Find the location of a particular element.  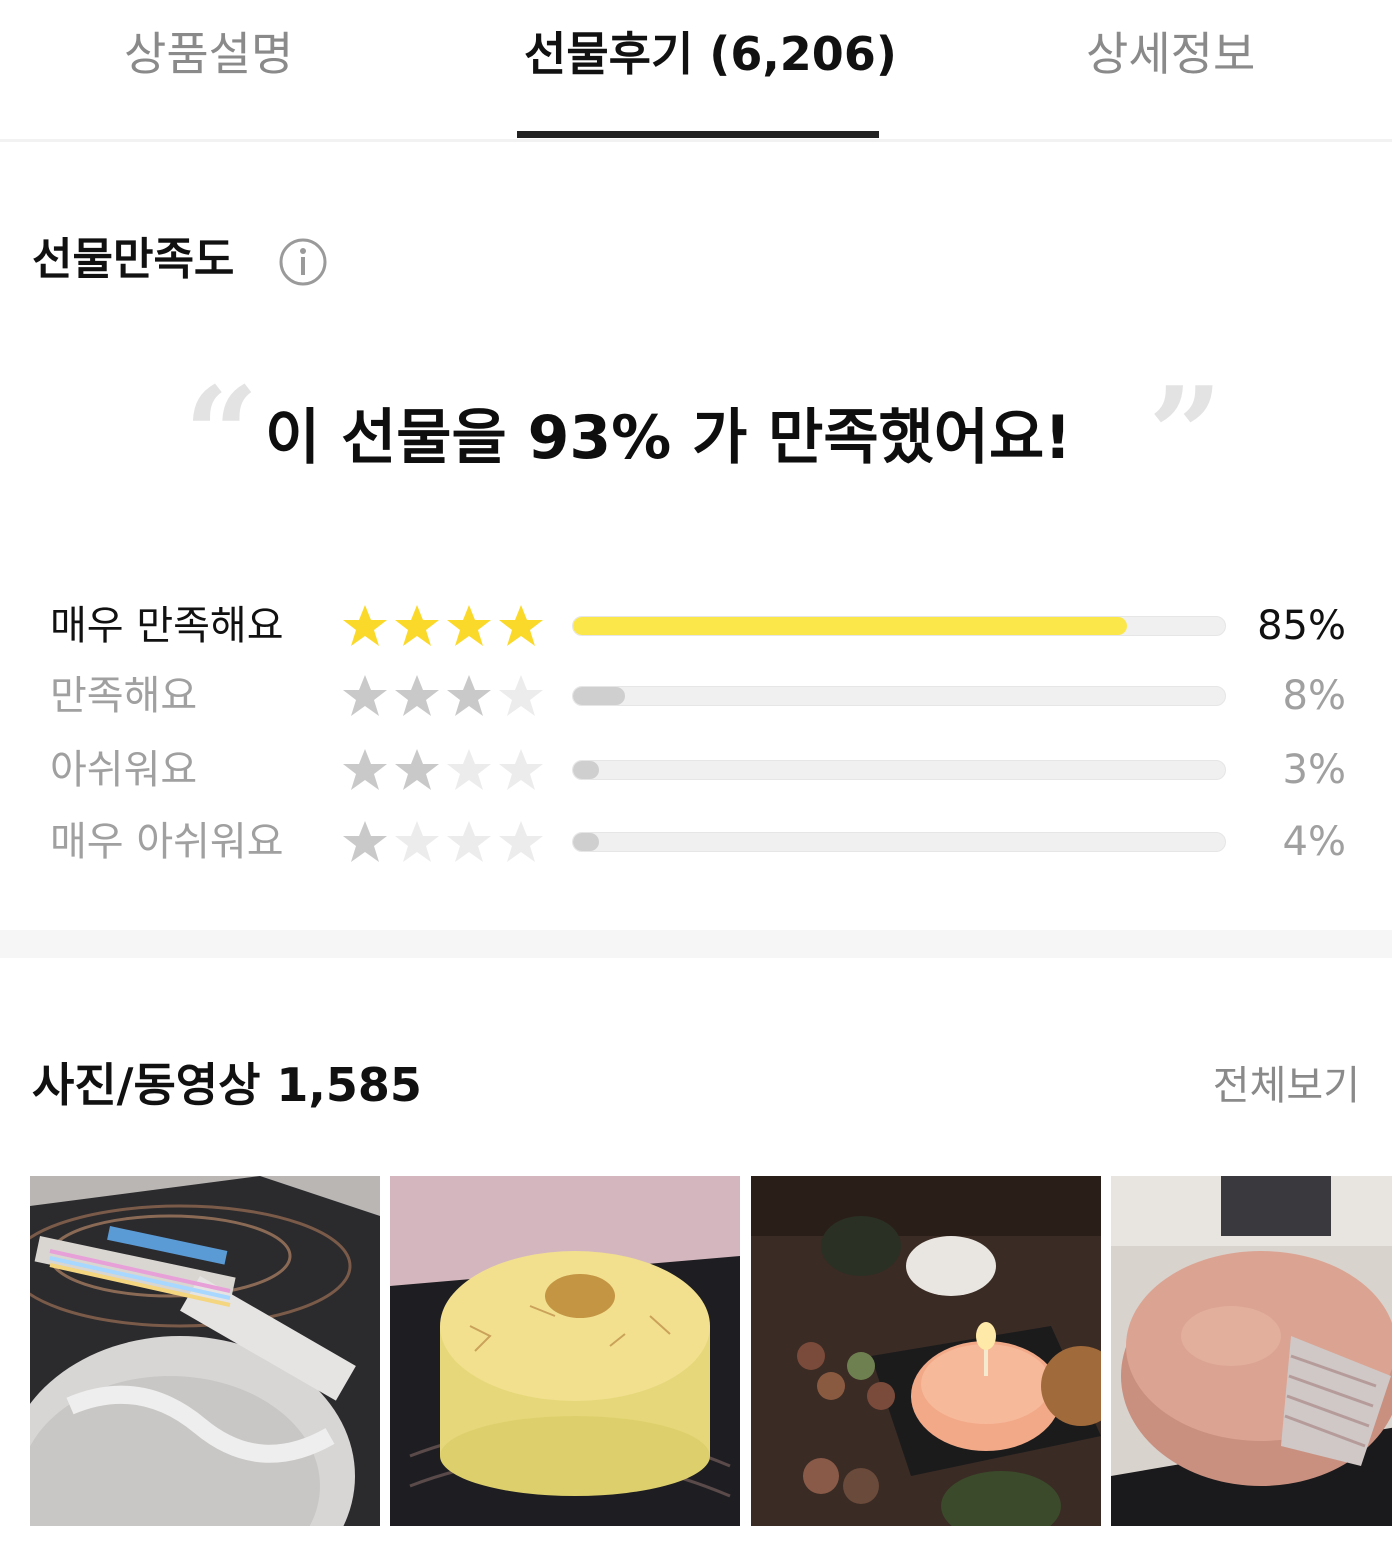

photo-sliced-cake-icon is located at coordinates (1251, 1351).